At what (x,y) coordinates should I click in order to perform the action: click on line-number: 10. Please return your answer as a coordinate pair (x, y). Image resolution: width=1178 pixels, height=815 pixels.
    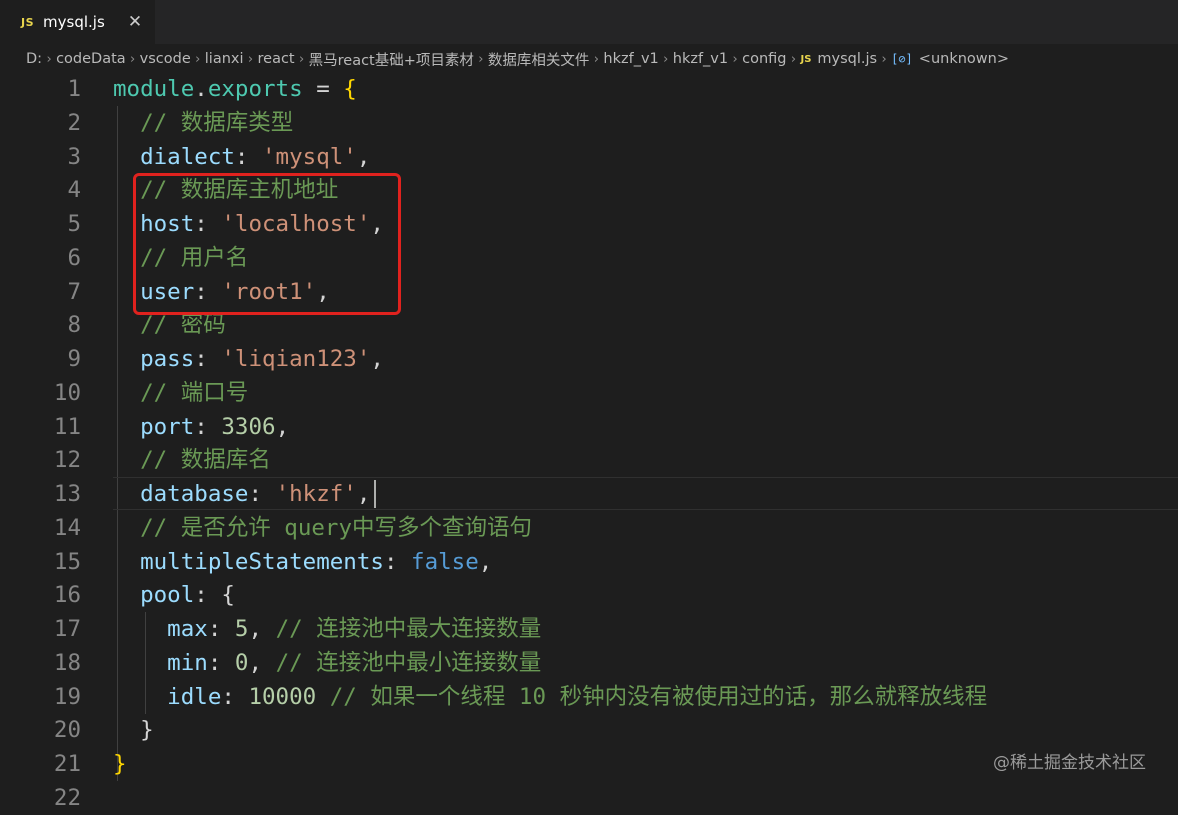
    Looking at the image, I should click on (67, 392).